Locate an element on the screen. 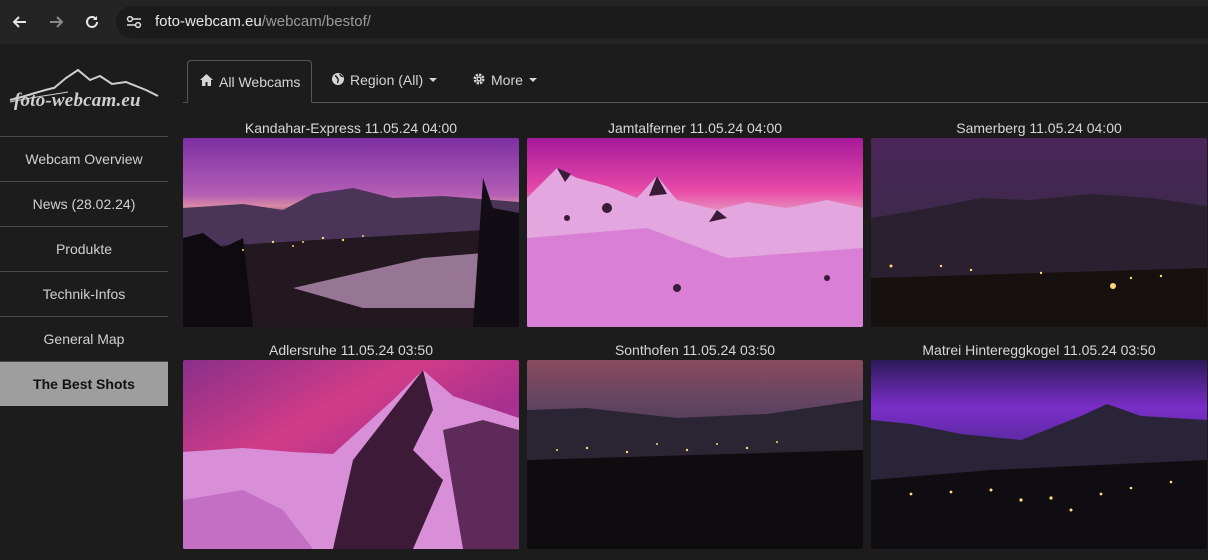  sidebar-item-produkte: Produkte is located at coordinates (84, 248).